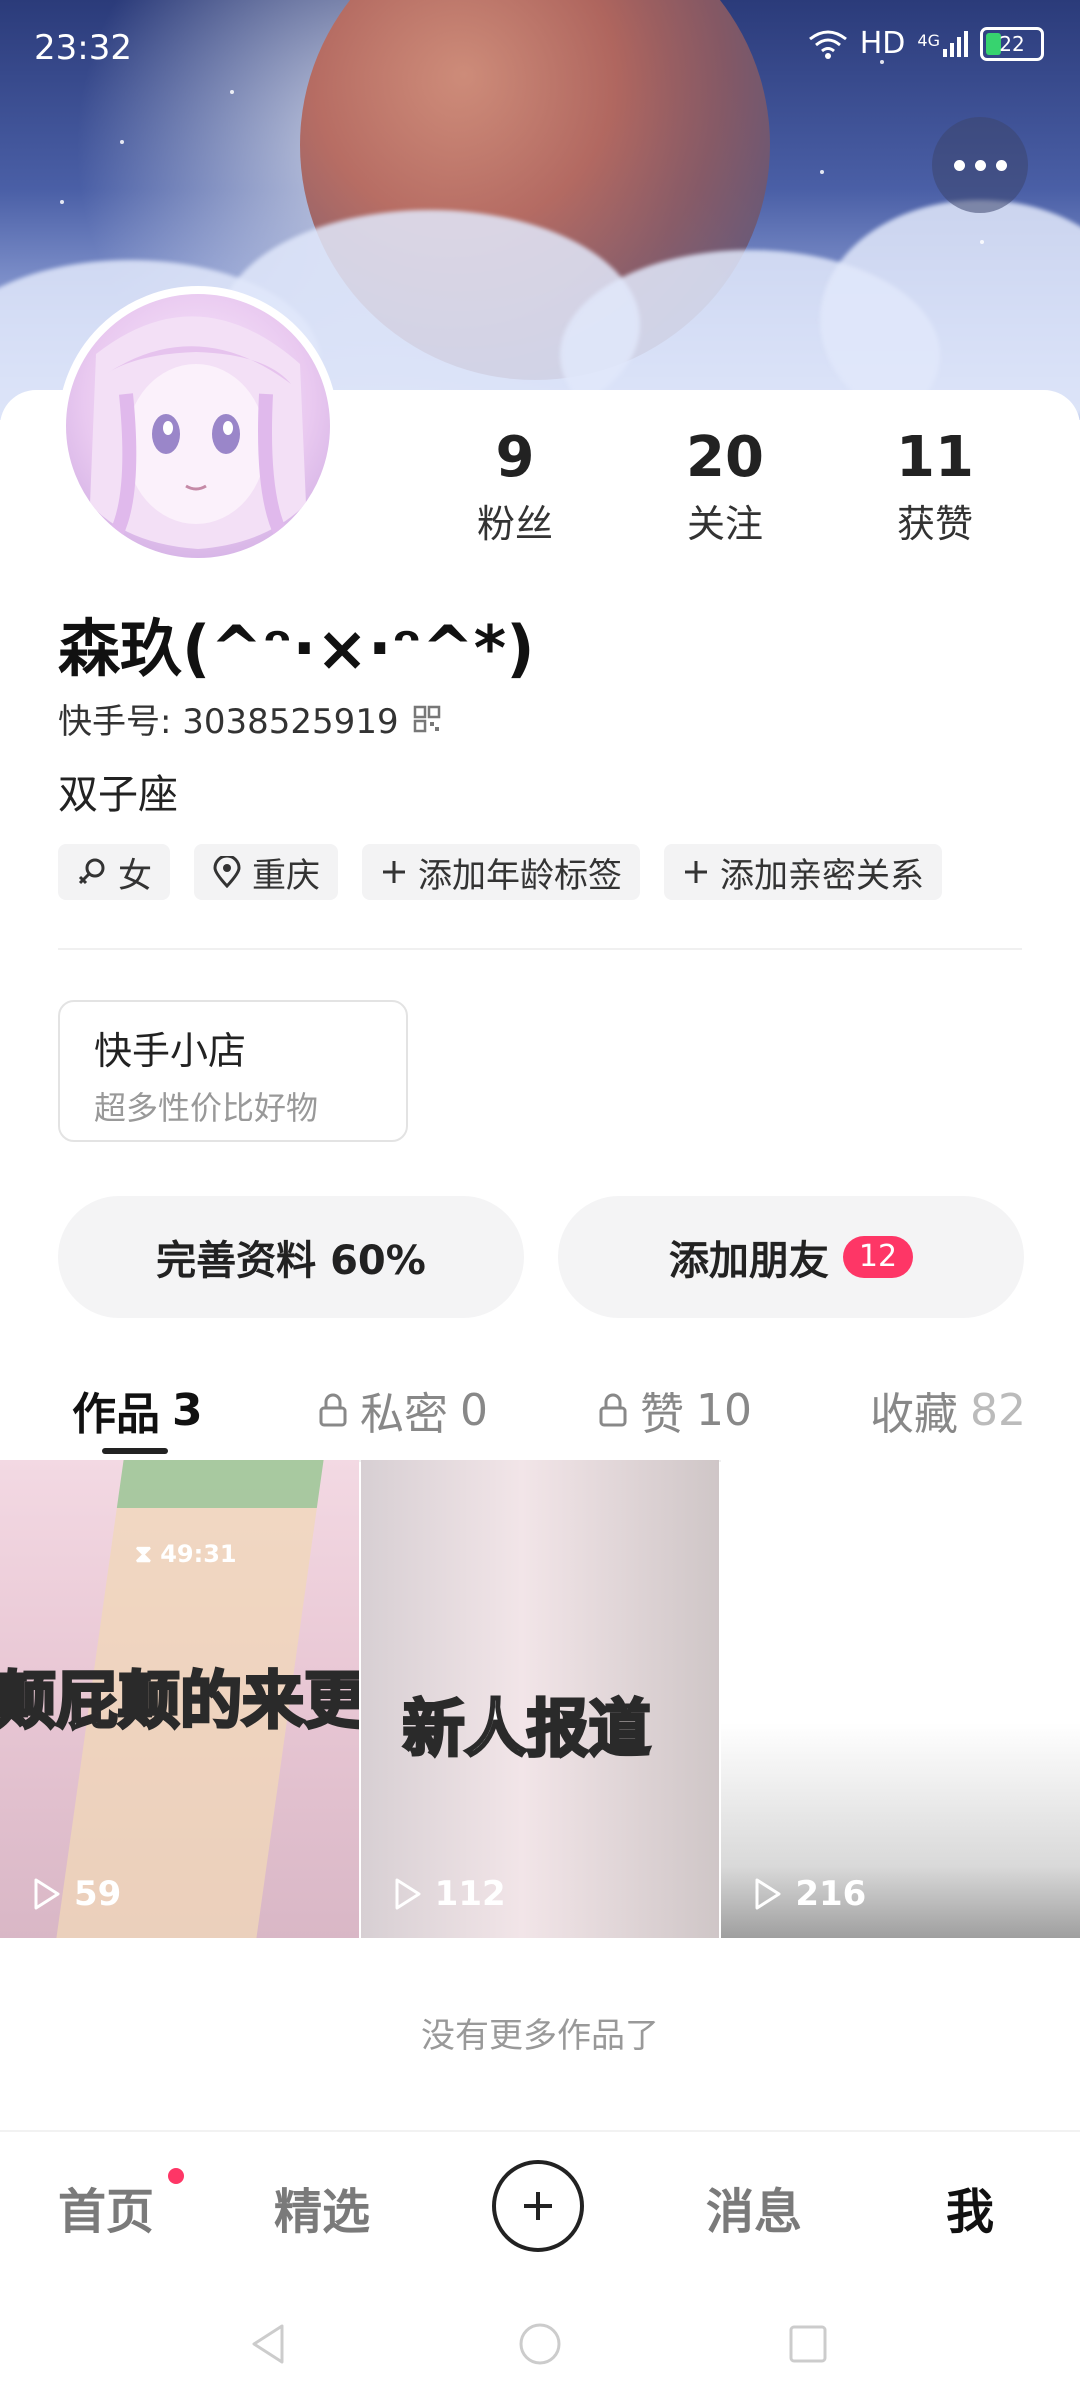  I want to click on profile-tags: 女 重庆 添加年龄标签 添加亲密关系, so click(500, 872).